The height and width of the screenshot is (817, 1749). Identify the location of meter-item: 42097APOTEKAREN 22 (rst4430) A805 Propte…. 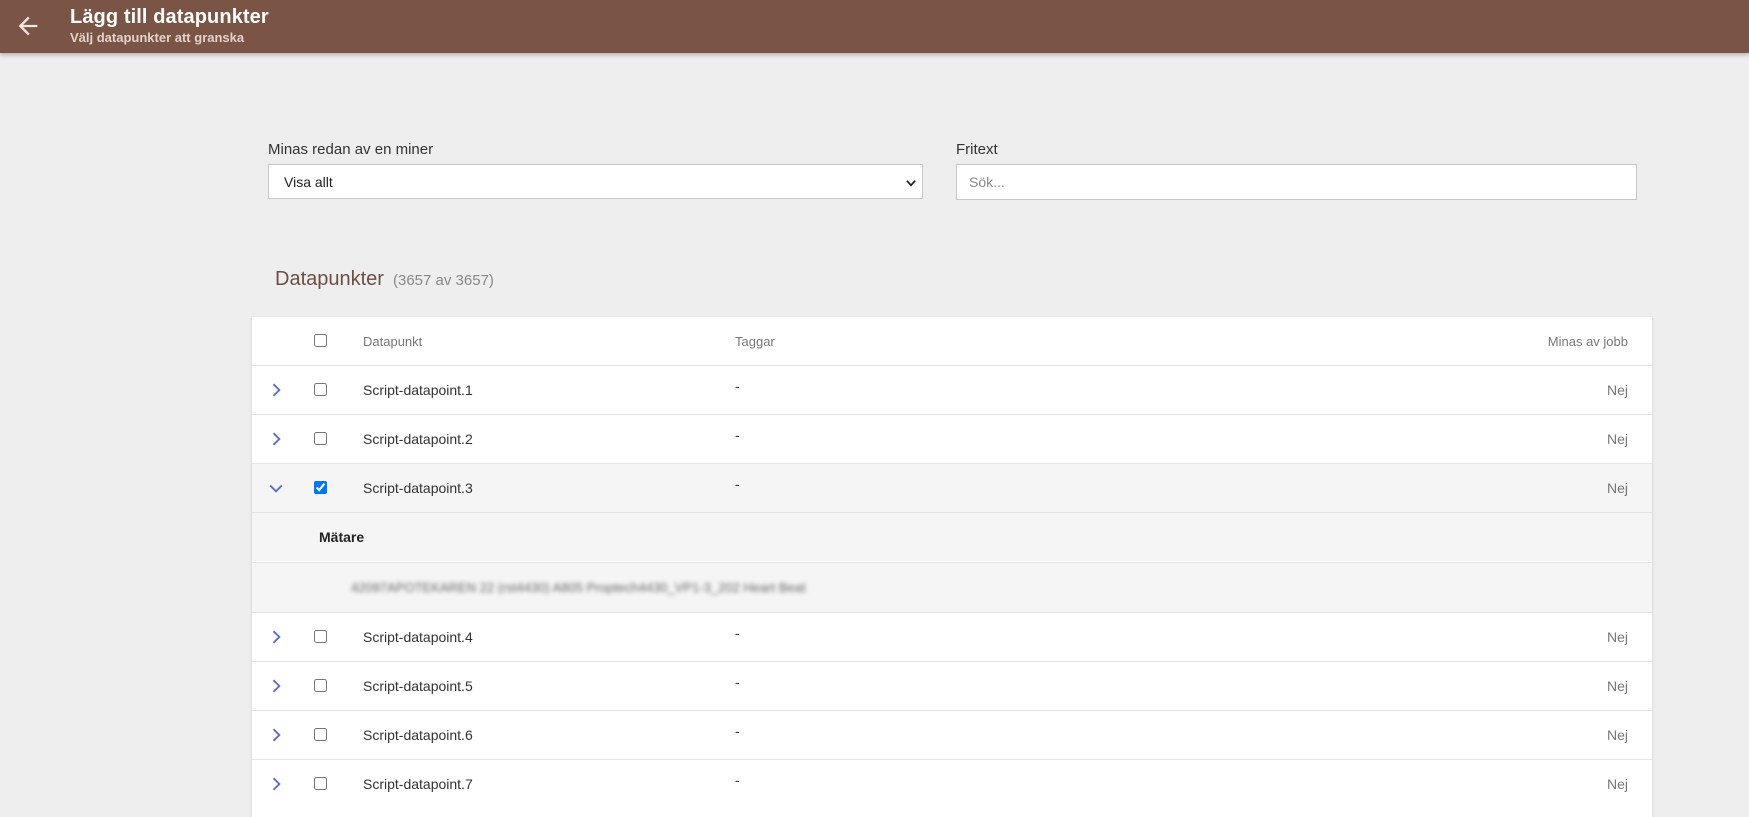
(578, 587).